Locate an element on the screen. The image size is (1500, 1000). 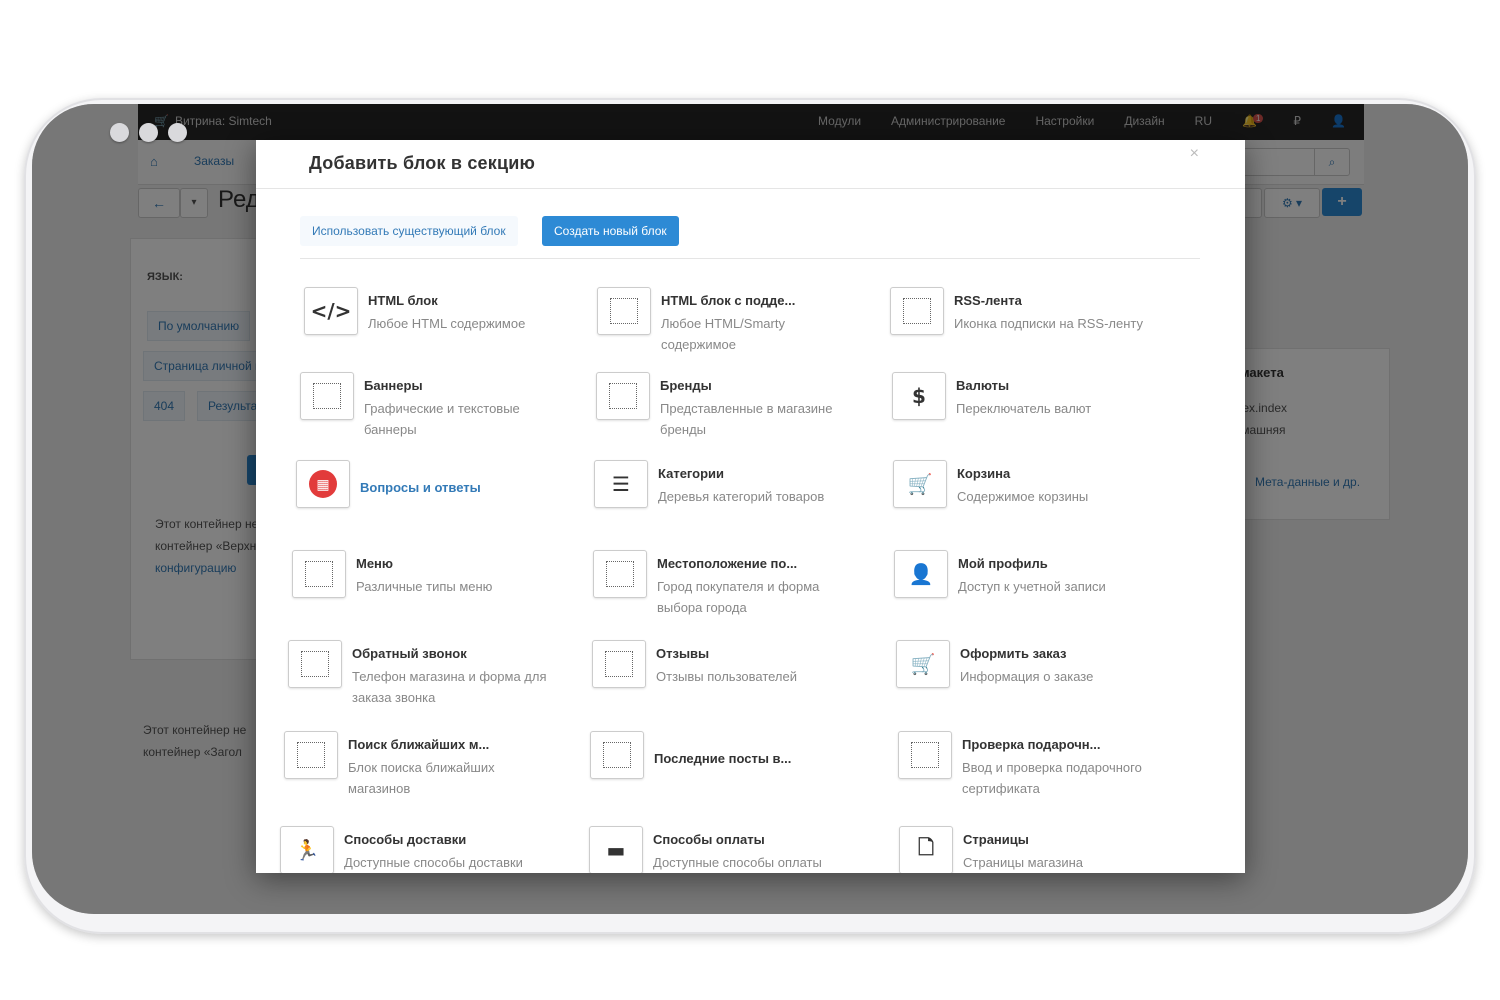
icon-glyph: ▬ is located at coordinates (616, 850).